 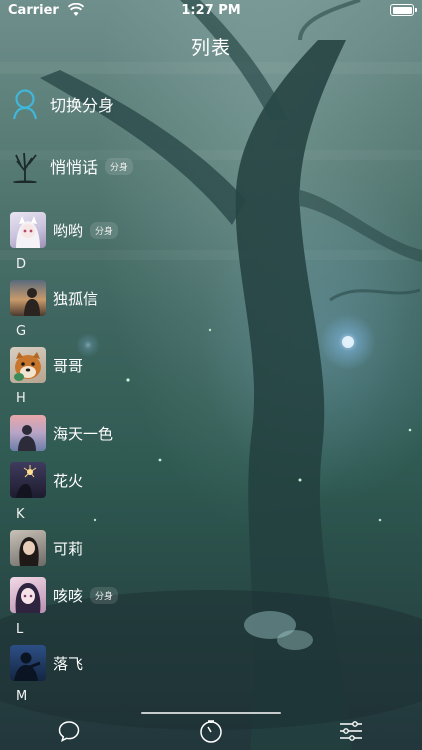 What do you see at coordinates (21, 398) in the screenshot?
I see `section-letter: H` at bounding box center [21, 398].